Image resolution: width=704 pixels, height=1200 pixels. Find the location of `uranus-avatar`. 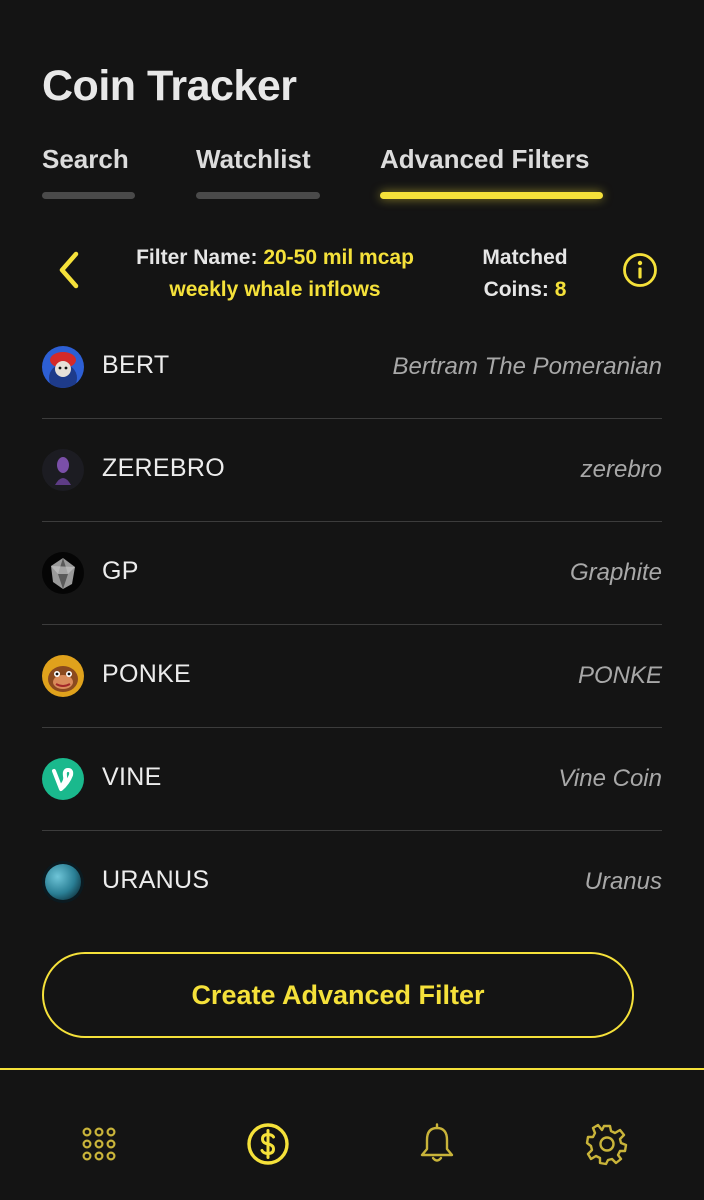

uranus-avatar is located at coordinates (63, 882).